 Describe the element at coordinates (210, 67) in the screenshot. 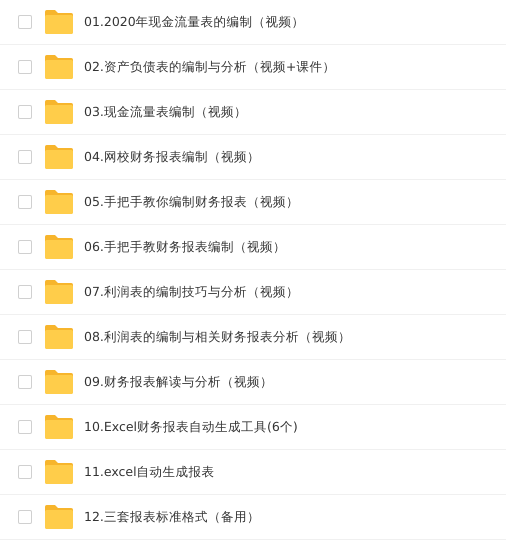

I see `folder-name: 02.资产负债表的编制与分析（视频+课件）` at that location.